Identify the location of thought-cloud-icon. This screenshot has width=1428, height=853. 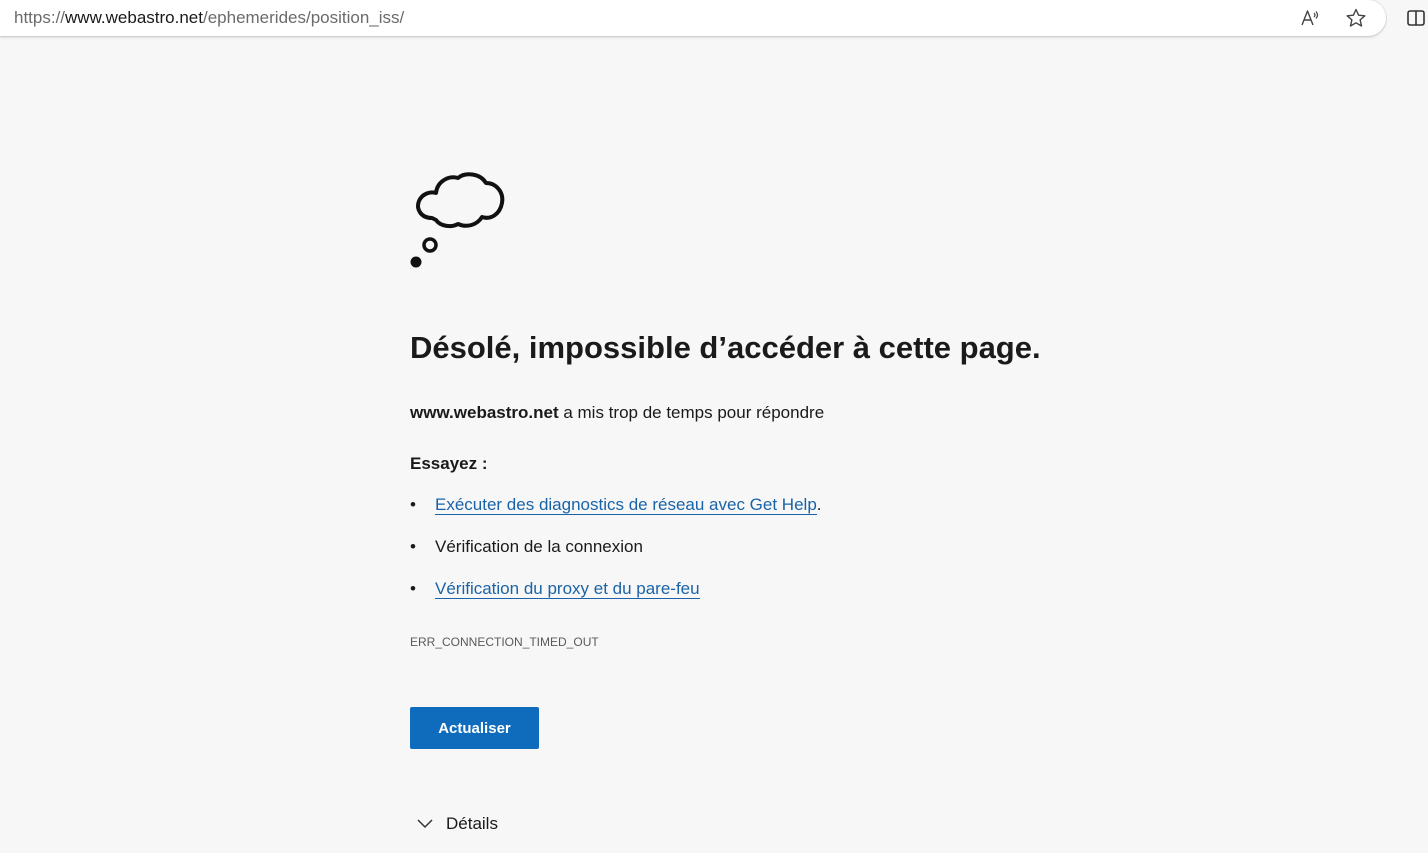
(458, 220).